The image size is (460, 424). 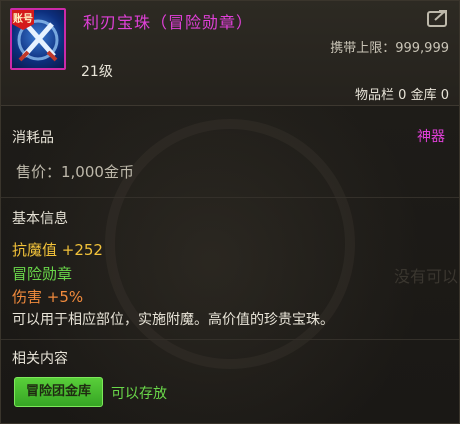 I want to click on item-description: 可以用于相应部位，实施附魔。高价值的珍贵宝珠。, so click(x=173, y=320).